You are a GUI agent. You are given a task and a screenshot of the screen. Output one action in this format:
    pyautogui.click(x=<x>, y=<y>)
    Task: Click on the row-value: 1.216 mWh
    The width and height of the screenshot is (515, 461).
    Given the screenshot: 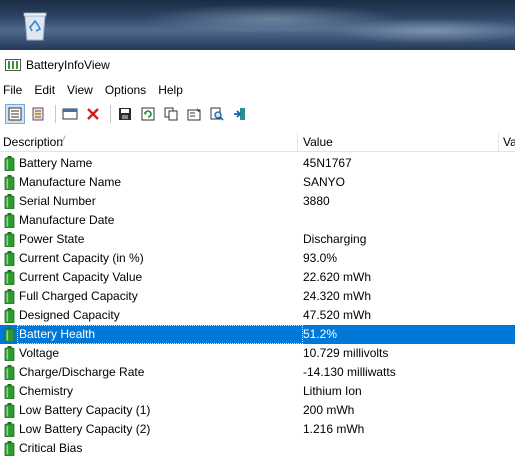 What is the action you would take?
    pyautogui.click(x=334, y=429)
    